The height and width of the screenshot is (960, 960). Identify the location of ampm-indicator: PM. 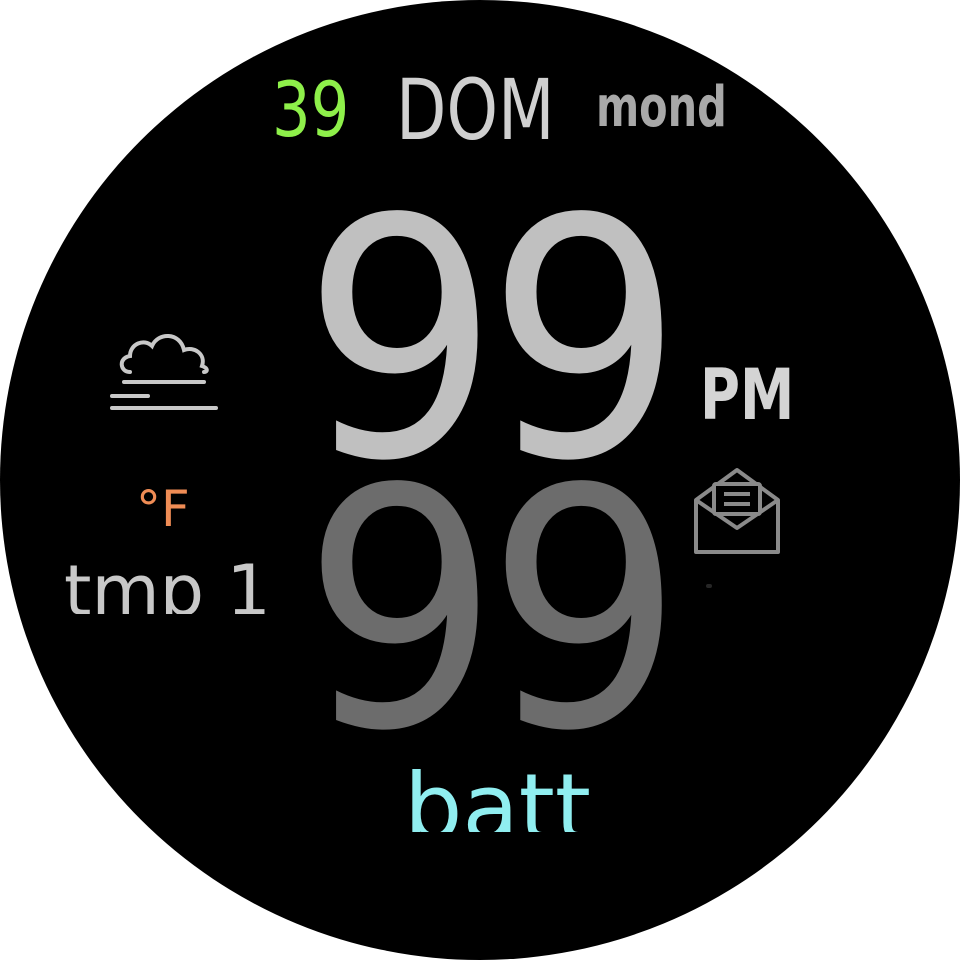
(747, 395).